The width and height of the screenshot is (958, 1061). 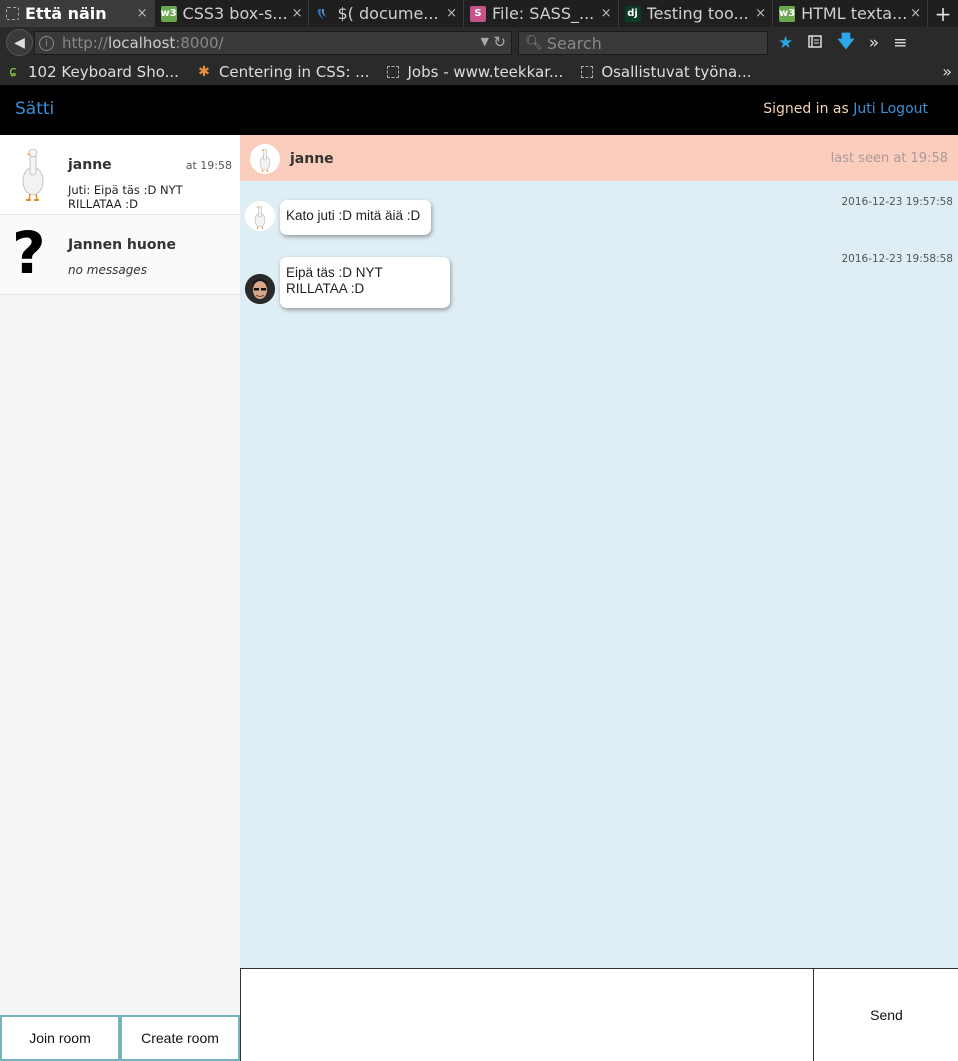 I want to click on reading-list-icon, so click(x=815, y=43).